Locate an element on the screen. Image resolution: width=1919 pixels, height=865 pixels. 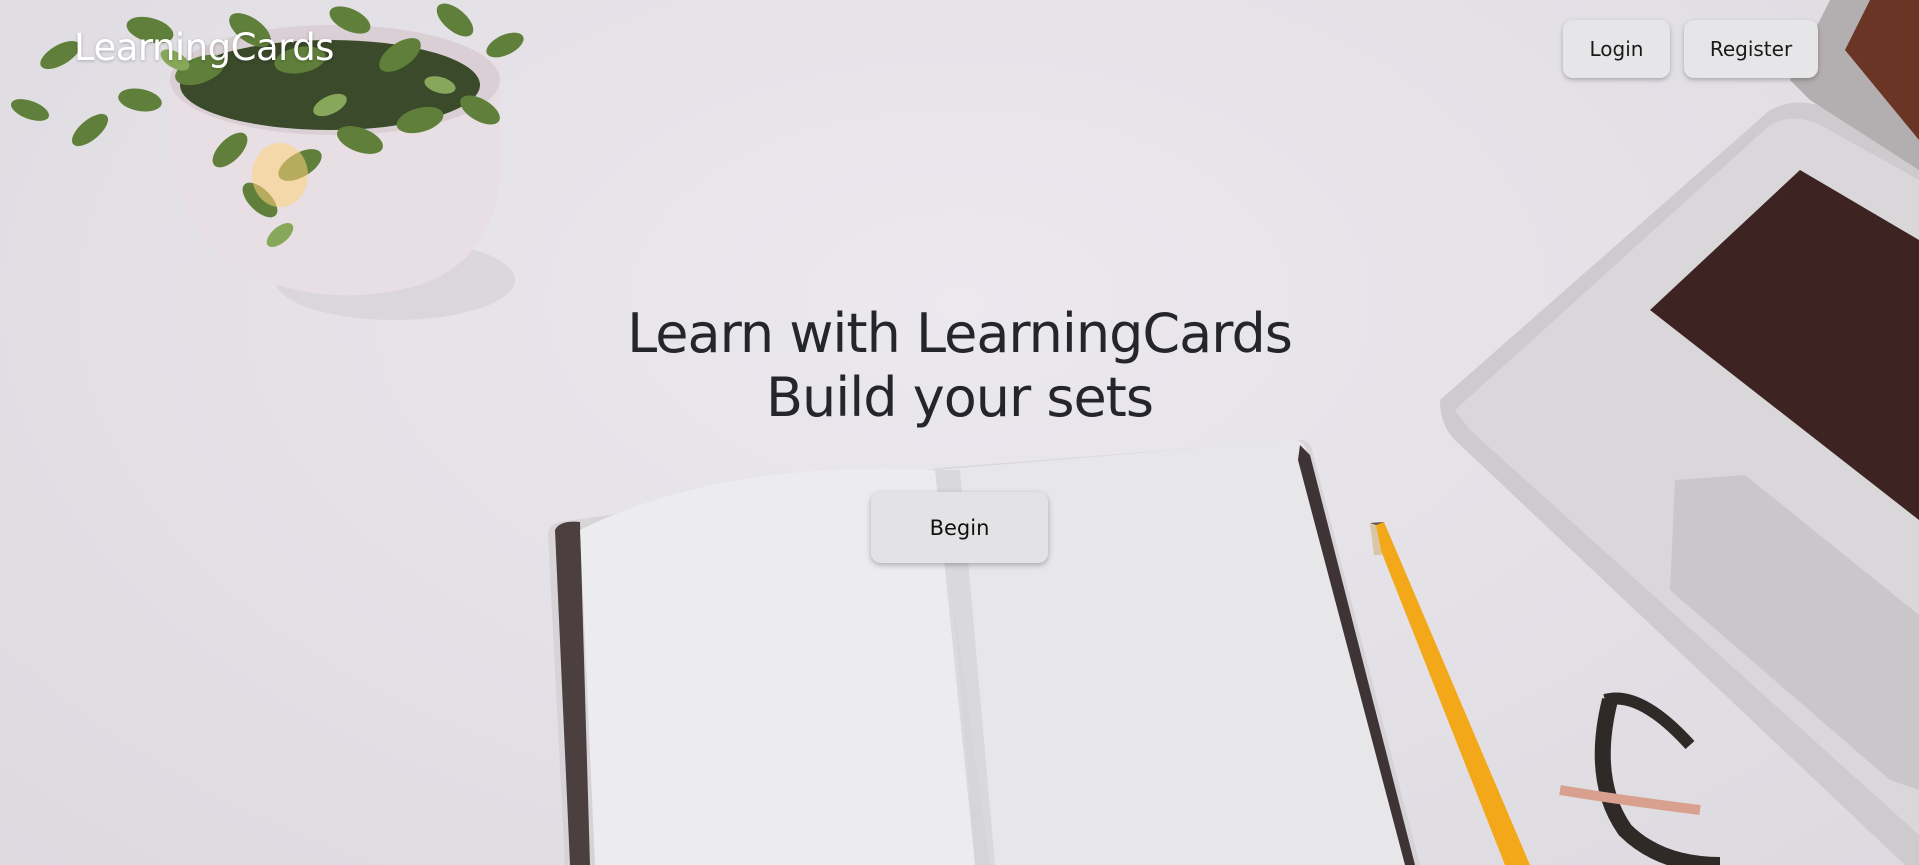
hero-line-1: Learn with LearningCards is located at coordinates (960, 333).